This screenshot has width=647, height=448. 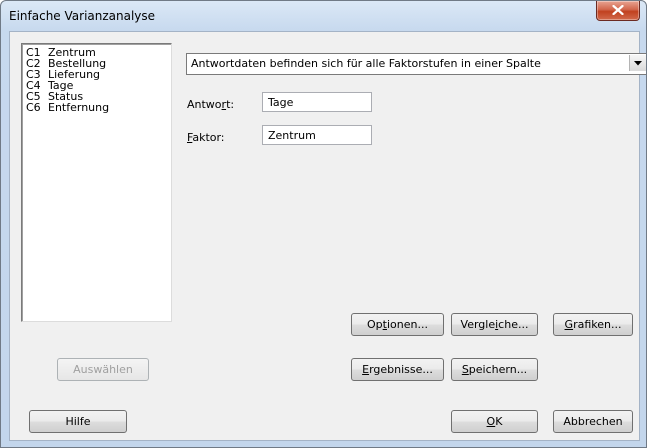 I want to click on close-button, so click(x=618, y=11).